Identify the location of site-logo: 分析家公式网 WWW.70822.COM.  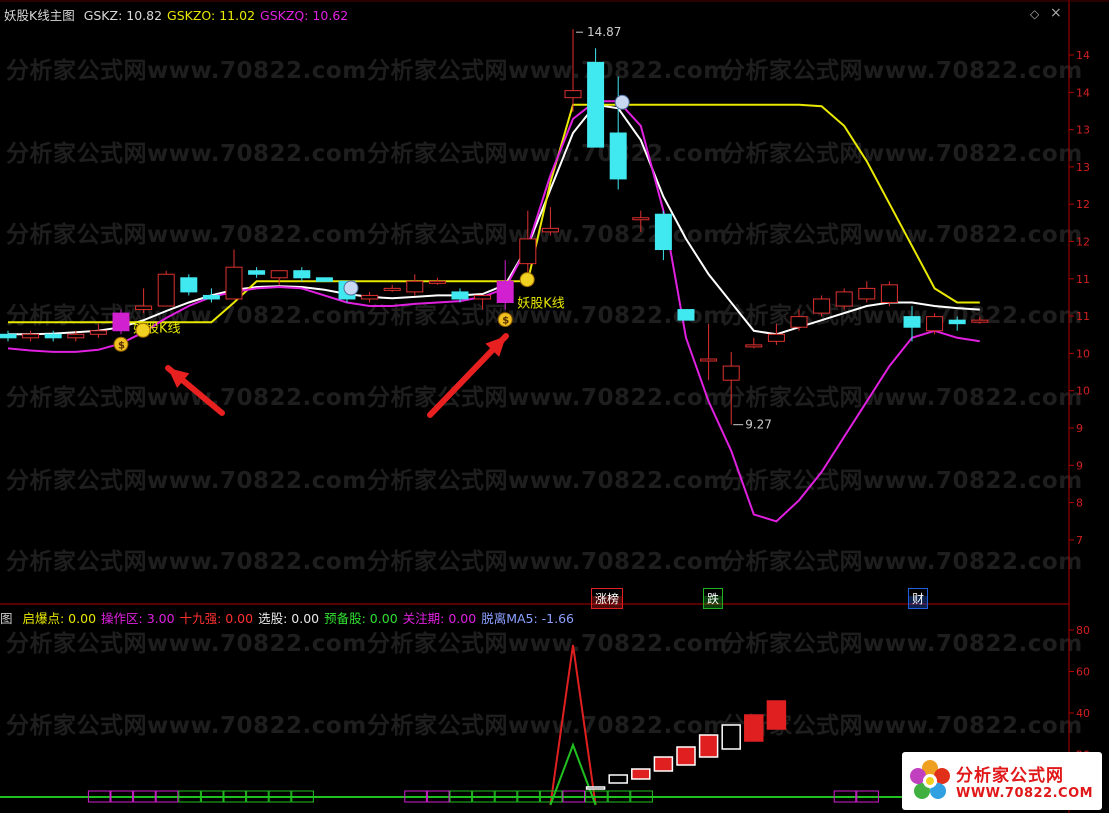
(1002, 781).